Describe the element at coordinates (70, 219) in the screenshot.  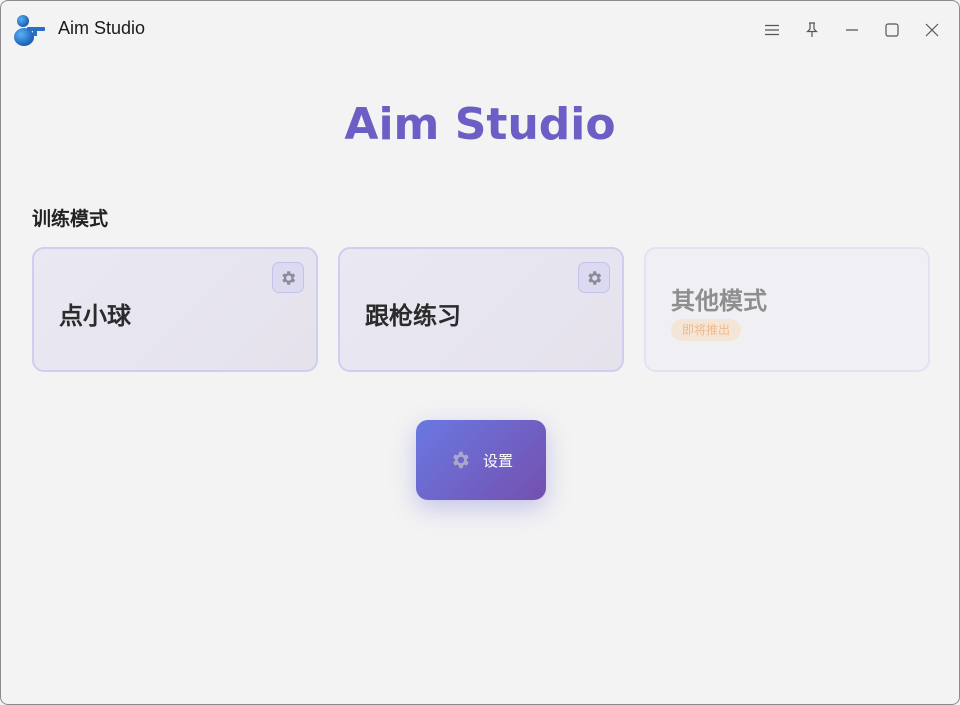
I see `section-label-training-modes: 训练模式` at that location.